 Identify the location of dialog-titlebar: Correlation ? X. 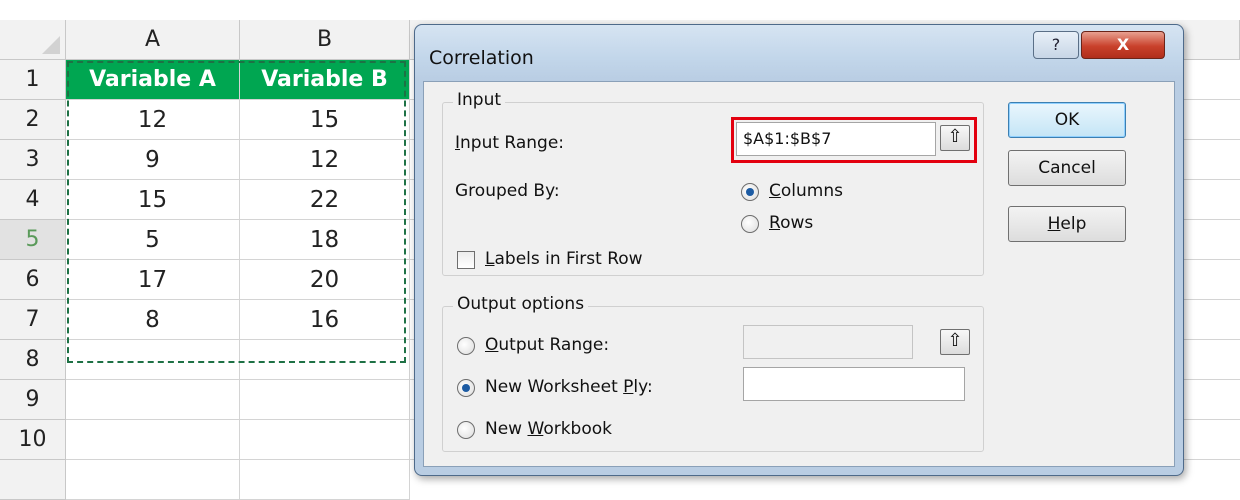
(799, 53).